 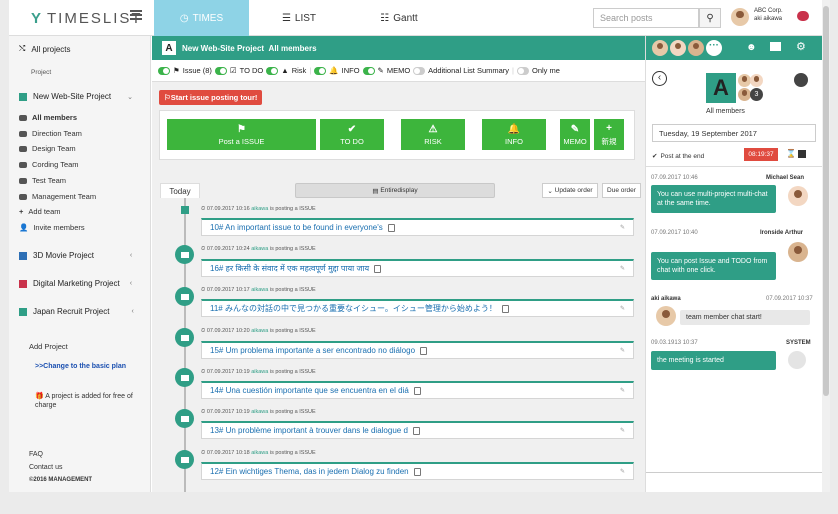 What do you see at coordinates (768, 15) in the screenshot?
I see `user-info: ABC Corp. aki aikawa` at bounding box center [768, 15].